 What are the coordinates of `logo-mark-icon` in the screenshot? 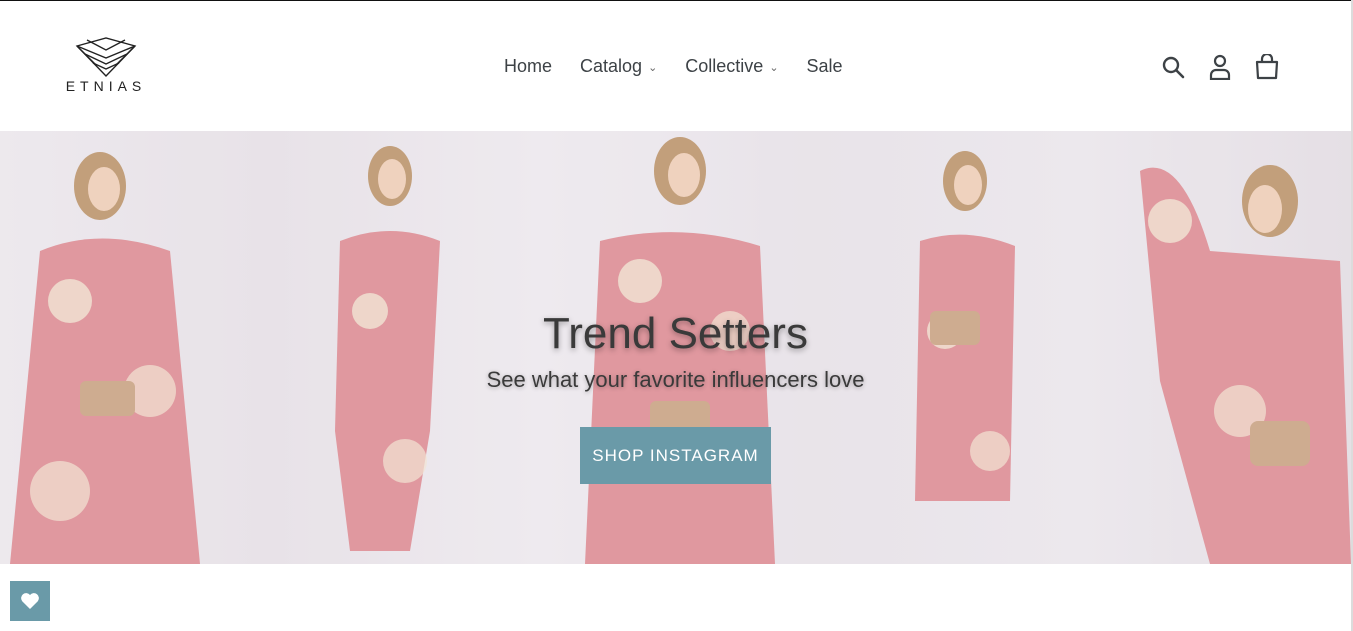 It's located at (106, 57).